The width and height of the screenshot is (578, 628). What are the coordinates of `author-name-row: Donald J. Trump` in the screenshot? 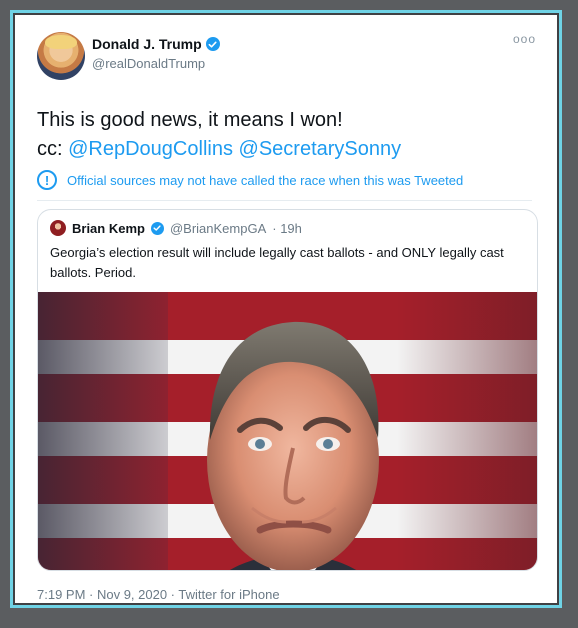 It's located at (156, 44).